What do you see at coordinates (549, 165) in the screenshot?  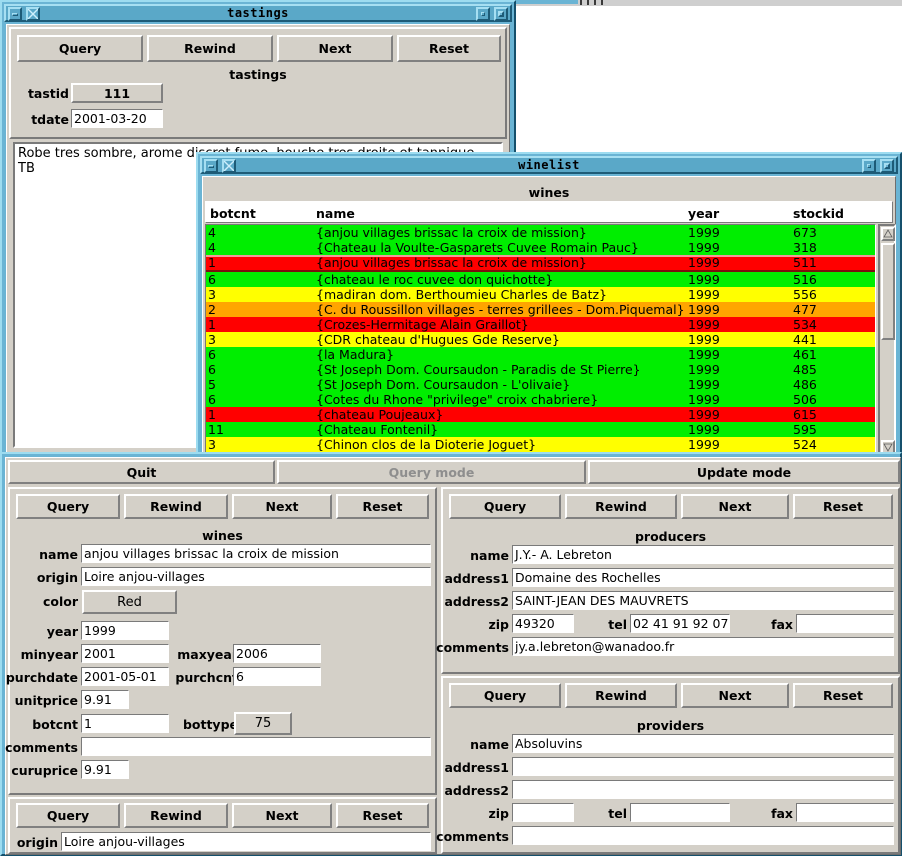 I see `titlebar-winelist: winelist` at bounding box center [549, 165].